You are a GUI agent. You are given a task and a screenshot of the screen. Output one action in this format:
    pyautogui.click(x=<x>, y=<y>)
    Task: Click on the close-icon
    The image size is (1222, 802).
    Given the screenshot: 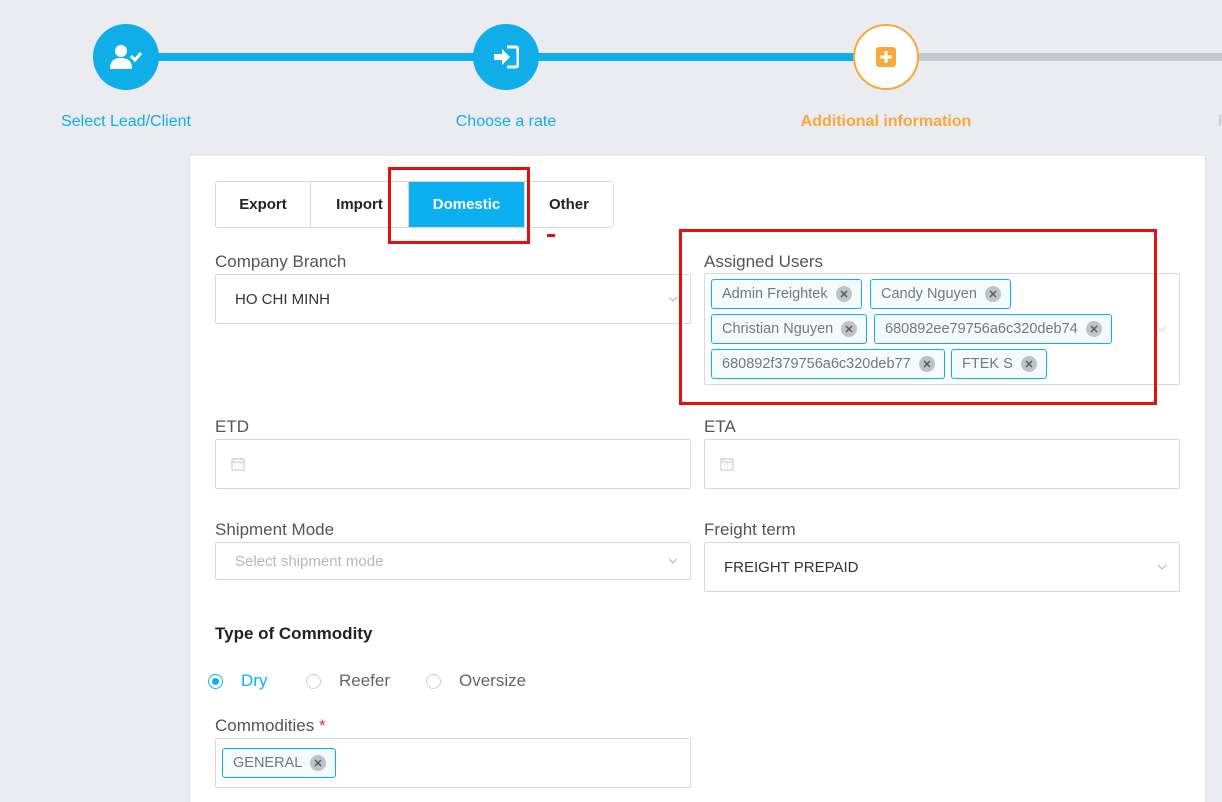 What is the action you would take?
    pyautogui.click(x=318, y=763)
    